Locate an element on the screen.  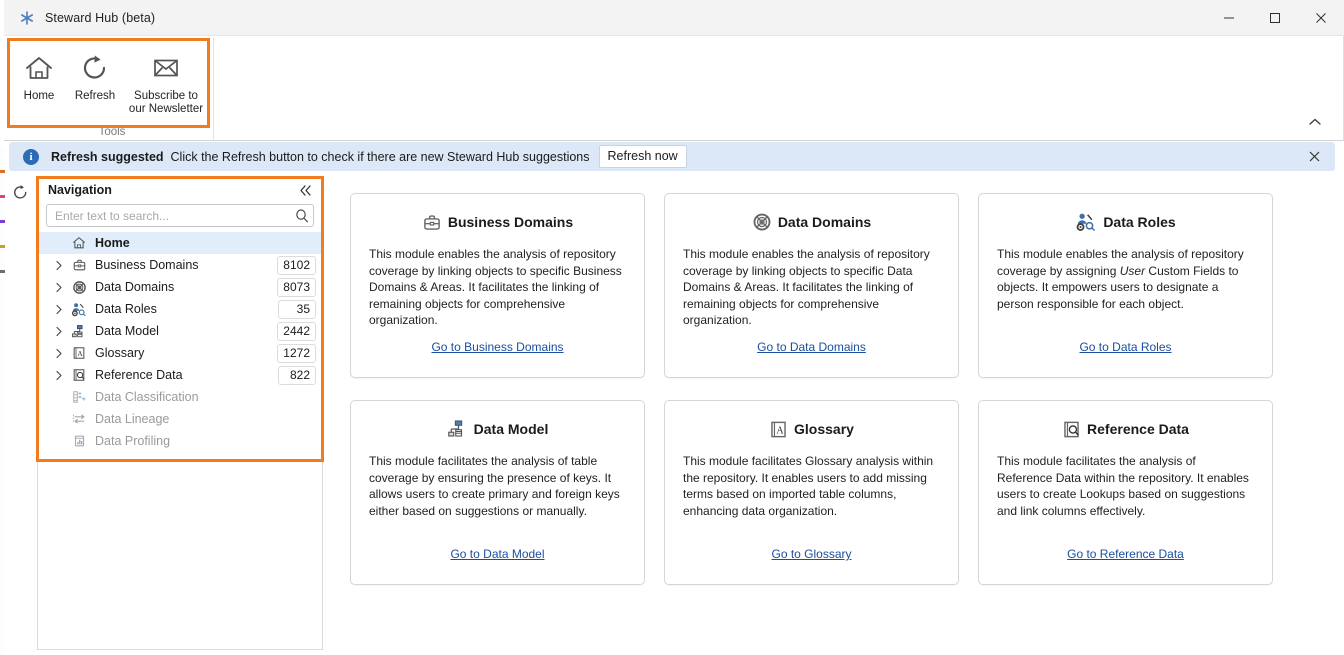
card-link-wrap: Go to Reference Data is located at coordinates (1125, 554).